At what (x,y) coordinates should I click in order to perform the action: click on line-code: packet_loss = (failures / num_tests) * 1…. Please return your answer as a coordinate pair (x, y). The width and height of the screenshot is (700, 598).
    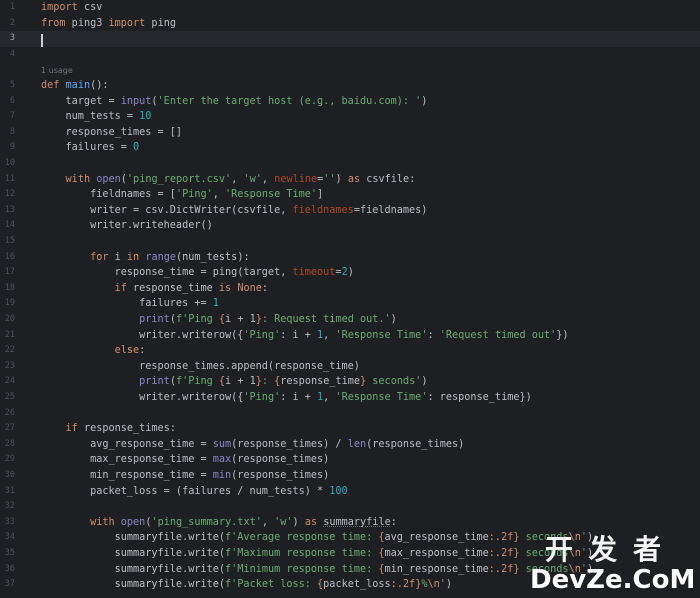
    Looking at the image, I should click on (194, 492).